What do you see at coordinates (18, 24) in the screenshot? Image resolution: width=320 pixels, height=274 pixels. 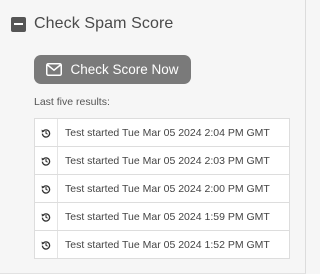 I see `collapse-icon` at bounding box center [18, 24].